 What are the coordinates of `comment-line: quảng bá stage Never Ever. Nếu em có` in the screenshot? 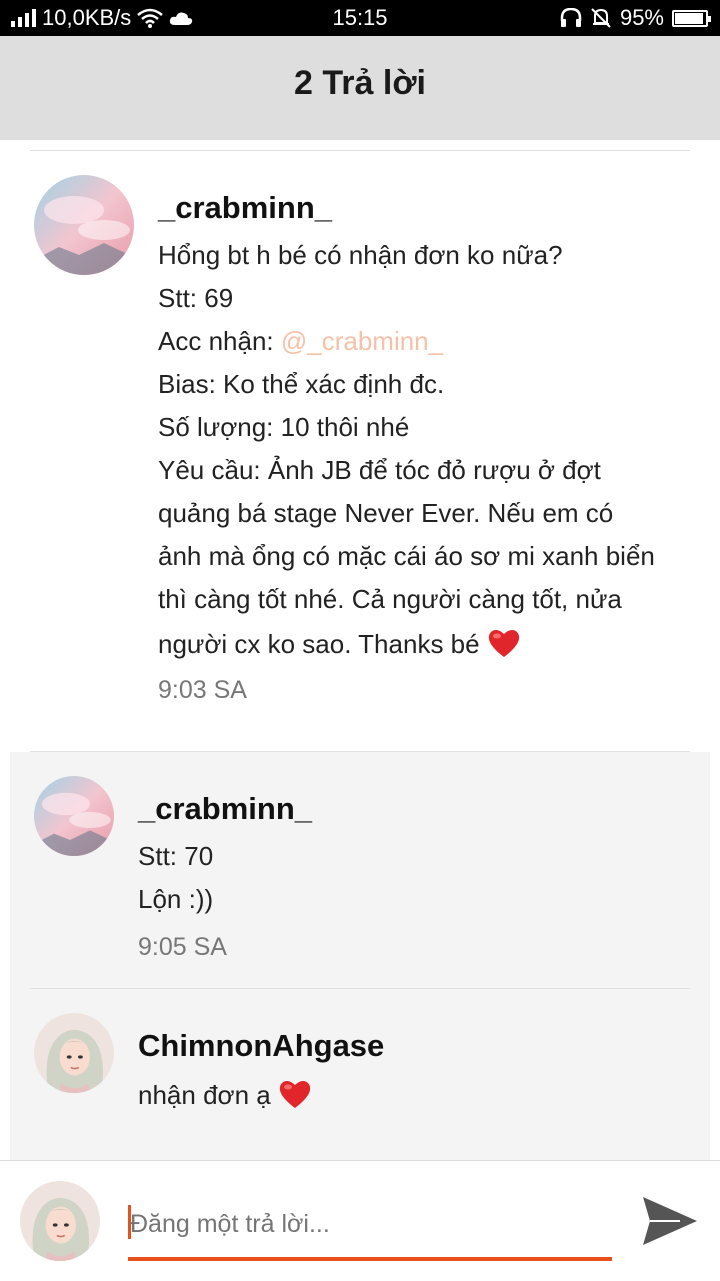 It's located at (386, 513).